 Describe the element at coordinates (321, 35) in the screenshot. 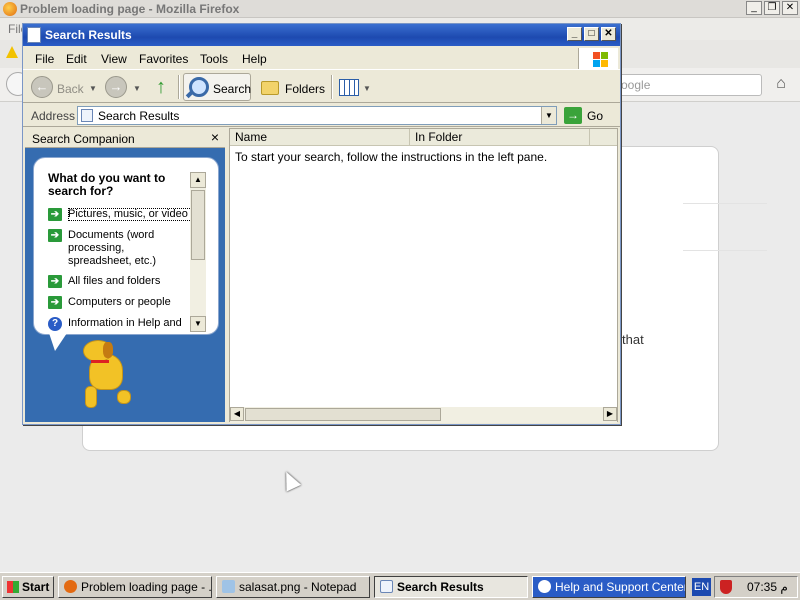

I see `search-window-title-bar: Search Results _ □ ✕` at that location.